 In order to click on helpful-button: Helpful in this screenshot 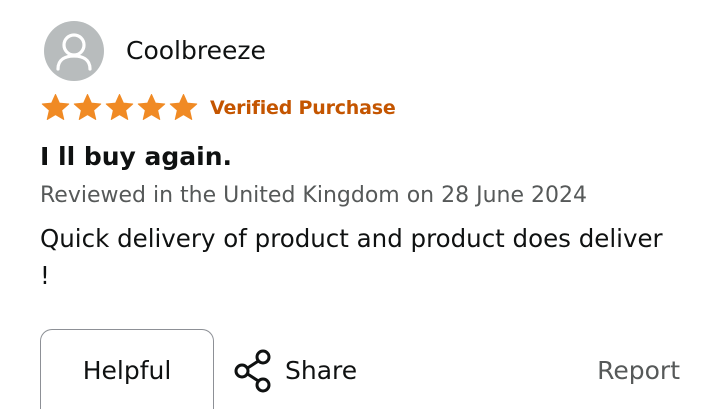, I will do `click(127, 369)`.